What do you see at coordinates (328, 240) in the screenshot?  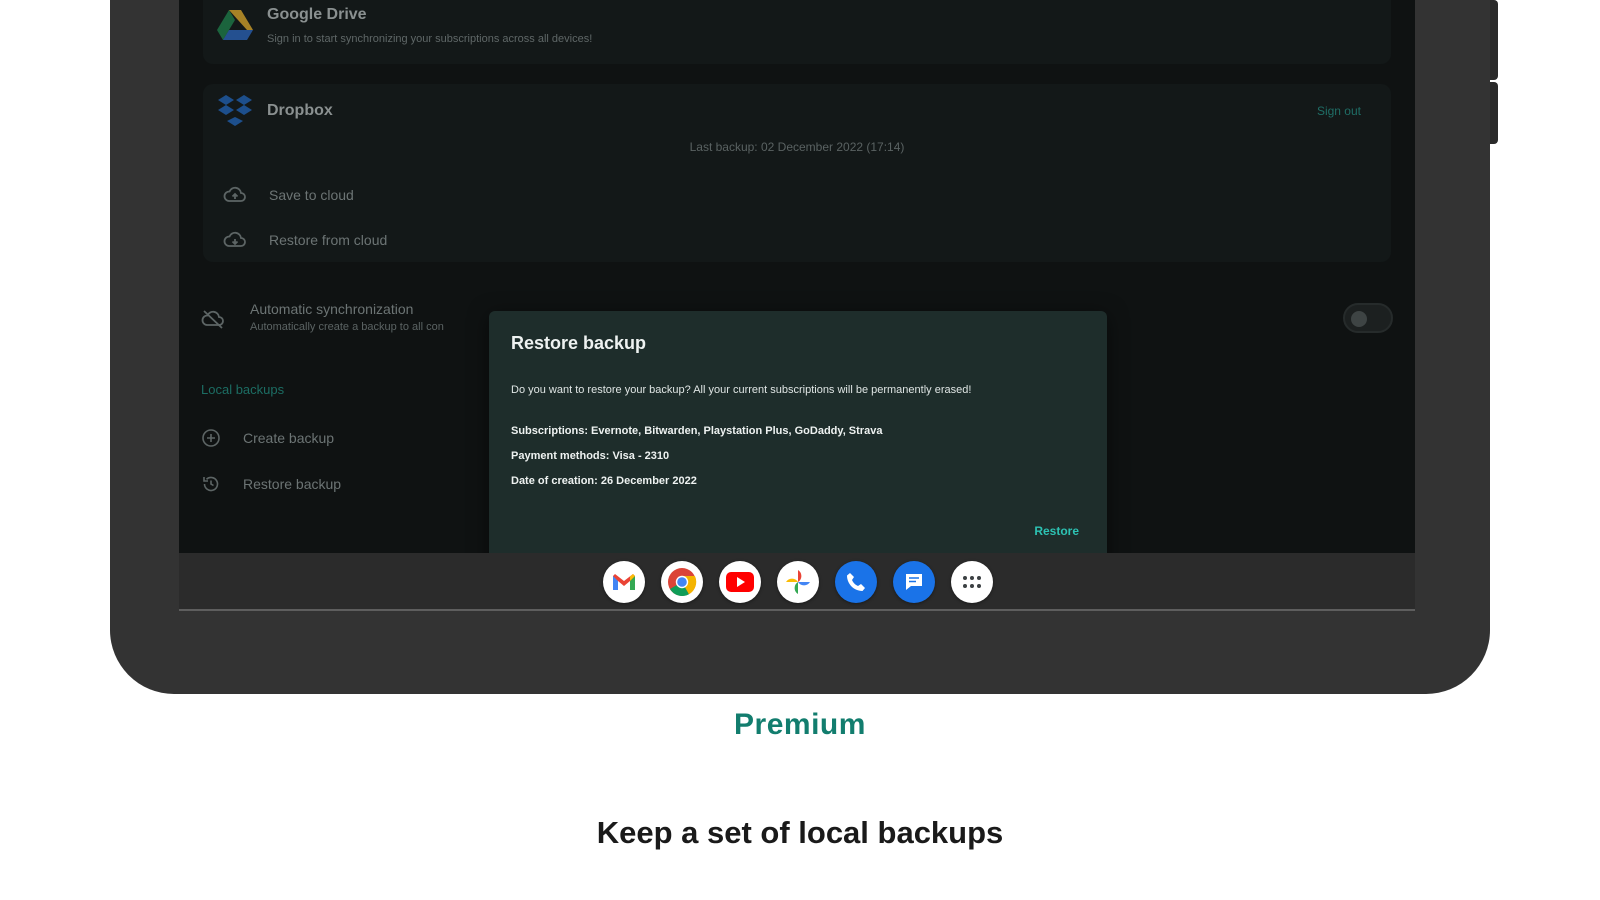 I see `restore-from-cloud-label: Restore from cloud` at bounding box center [328, 240].